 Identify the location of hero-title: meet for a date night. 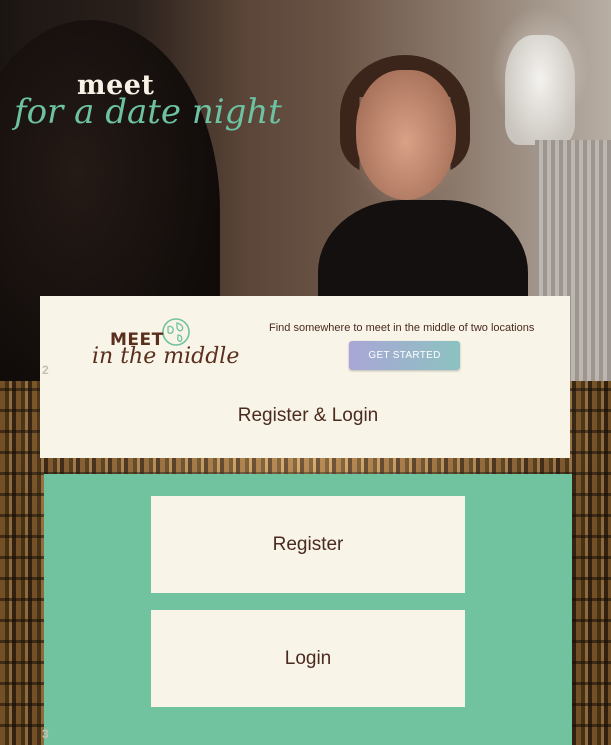
(148, 105).